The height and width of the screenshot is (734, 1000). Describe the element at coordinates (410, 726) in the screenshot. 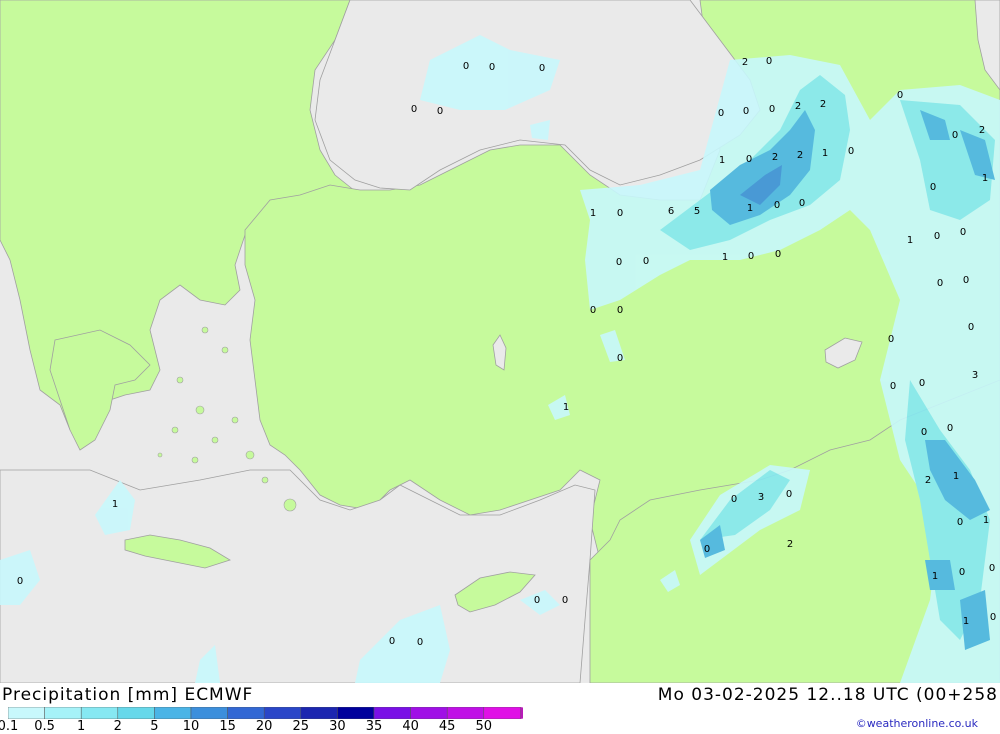

I see `scale-label: 40` at that location.